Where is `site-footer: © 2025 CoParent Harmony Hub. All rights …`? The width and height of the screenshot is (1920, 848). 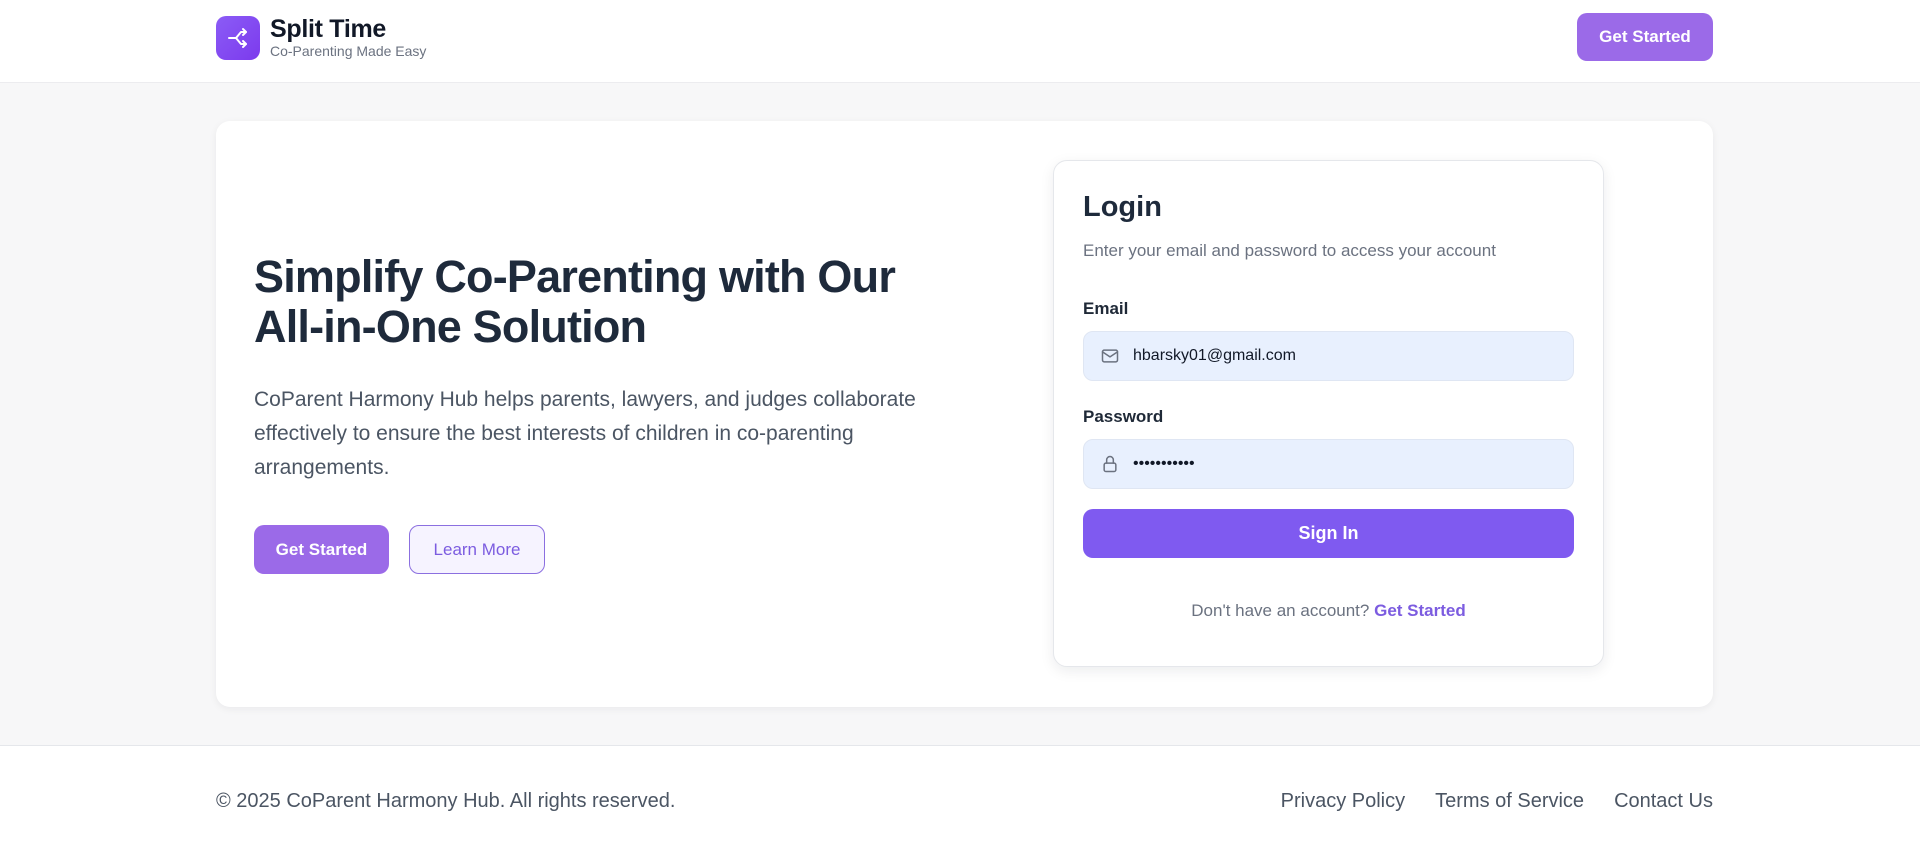
site-footer: © 2025 CoParent Harmony Hub. All rights … is located at coordinates (960, 796).